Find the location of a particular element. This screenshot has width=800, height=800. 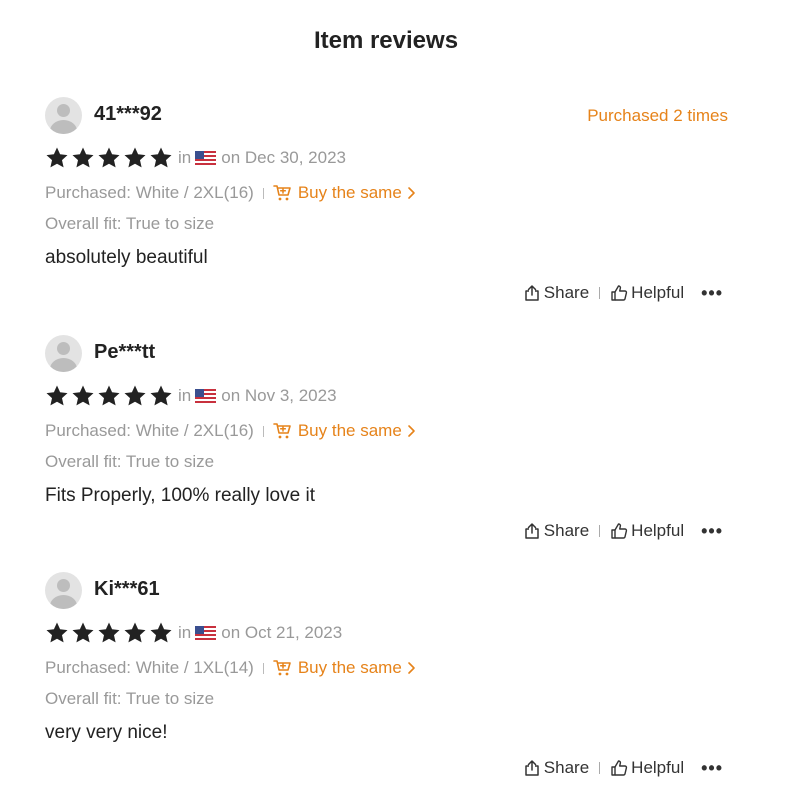

review-comment: absolutely beautiful is located at coordinates (126, 257).